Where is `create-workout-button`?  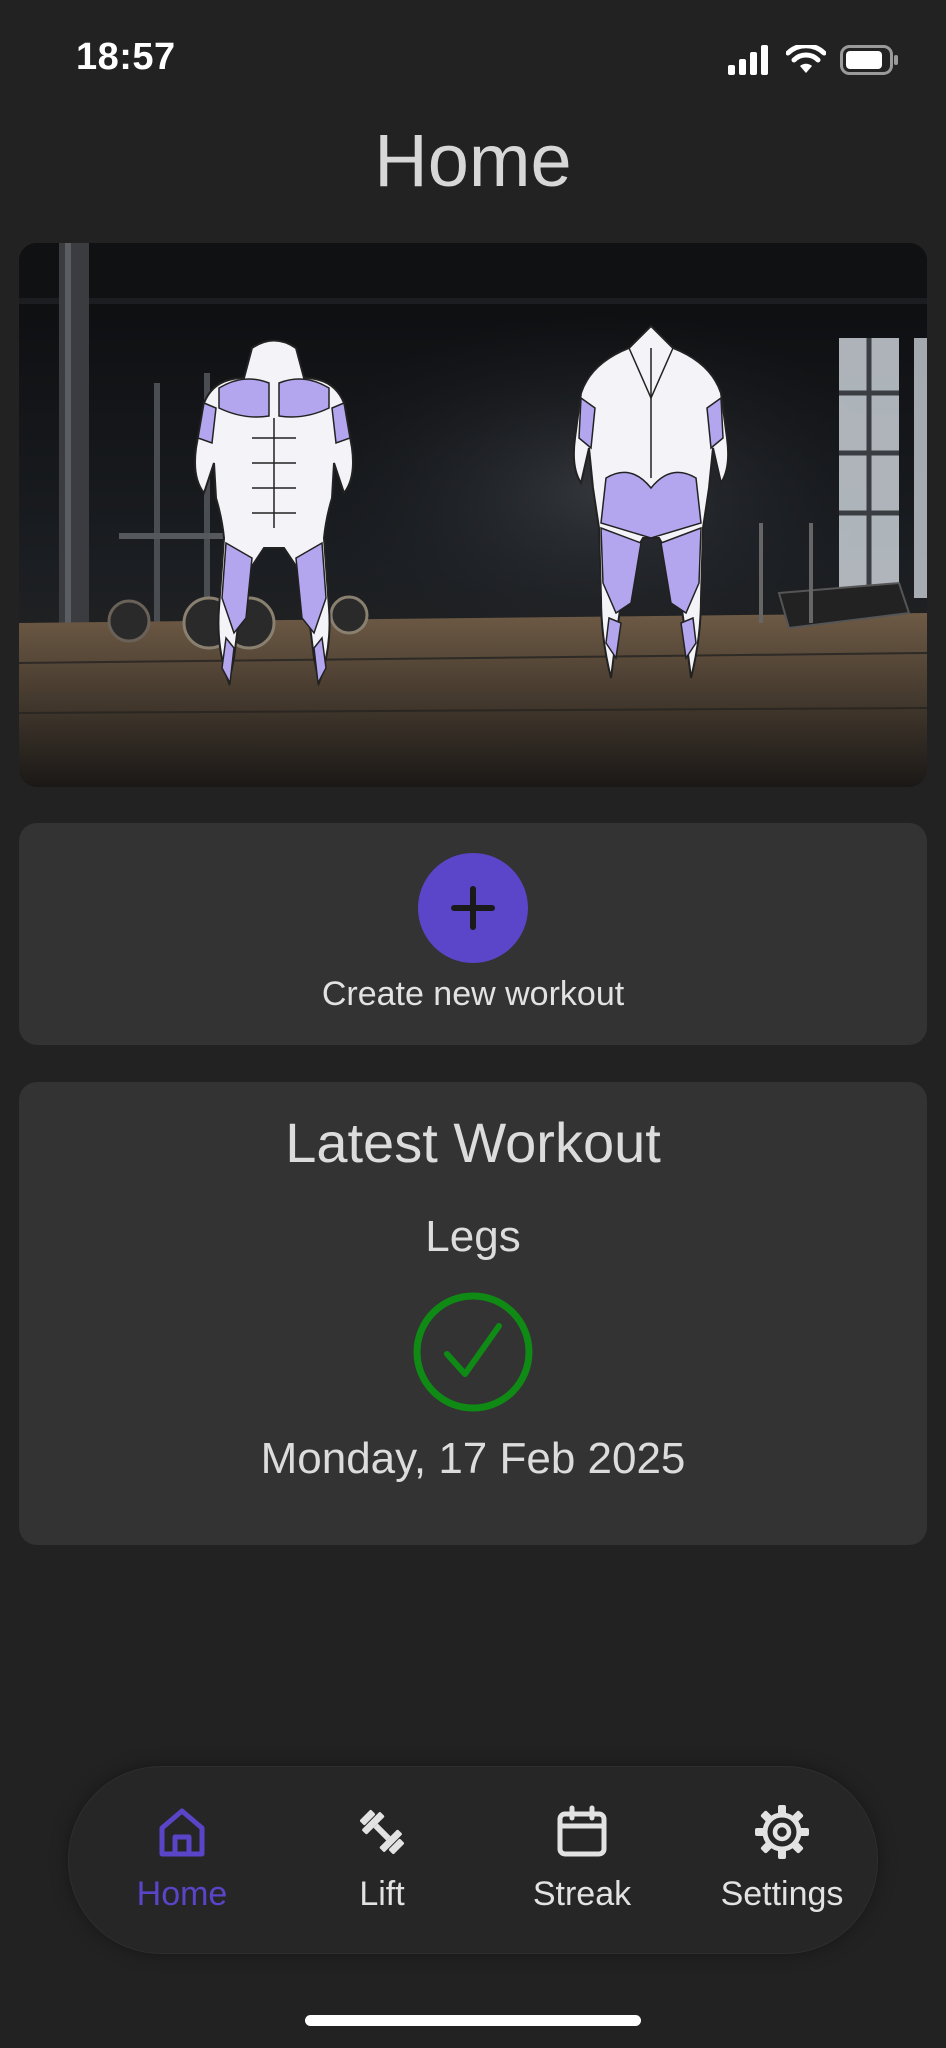 create-workout-button is located at coordinates (473, 908).